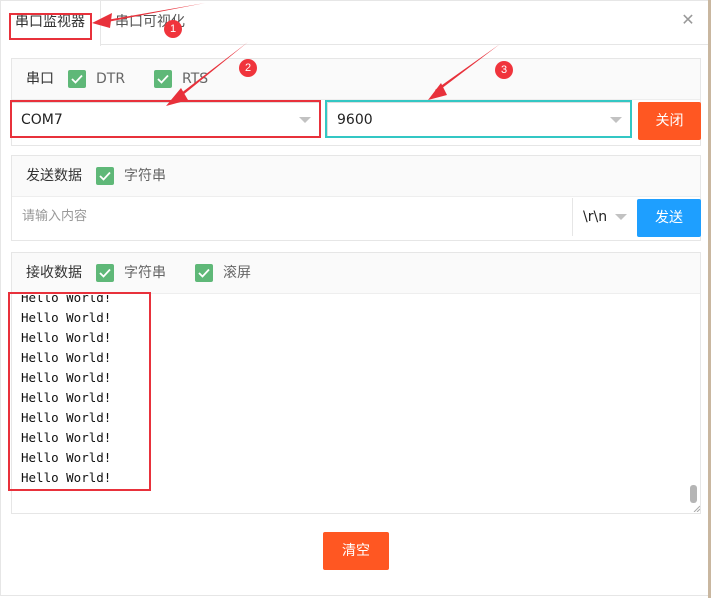  I want to click on send-button: 发送, so click(669, 218).